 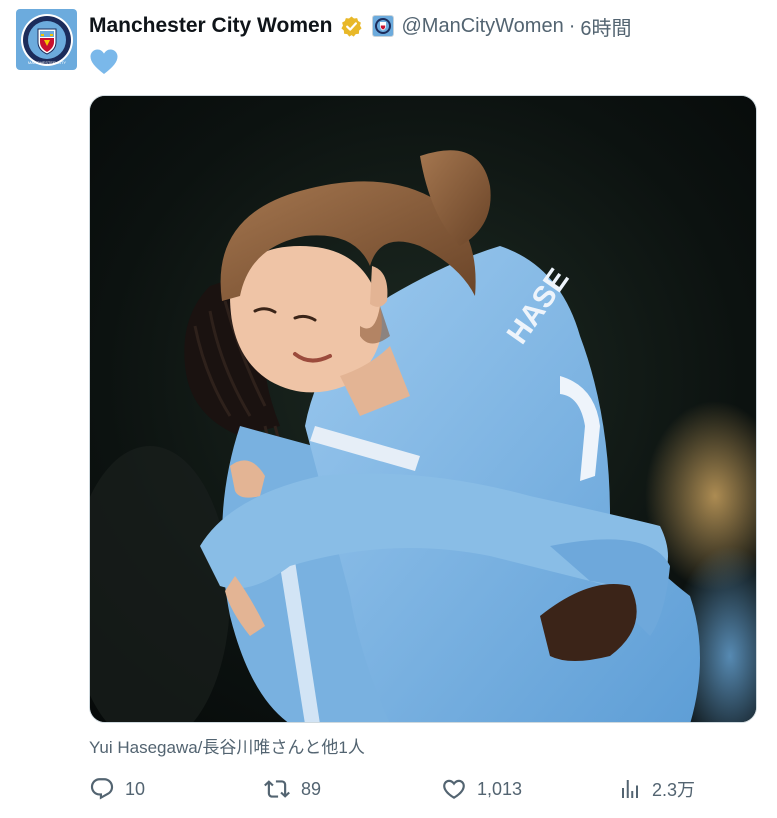 What do you see at coordinates (227, 745) in the screenshot?
I see `tagged-people-caption: Yui Hasegawa/長谷川唯さんと他1人` at bounding box center [227, 745].